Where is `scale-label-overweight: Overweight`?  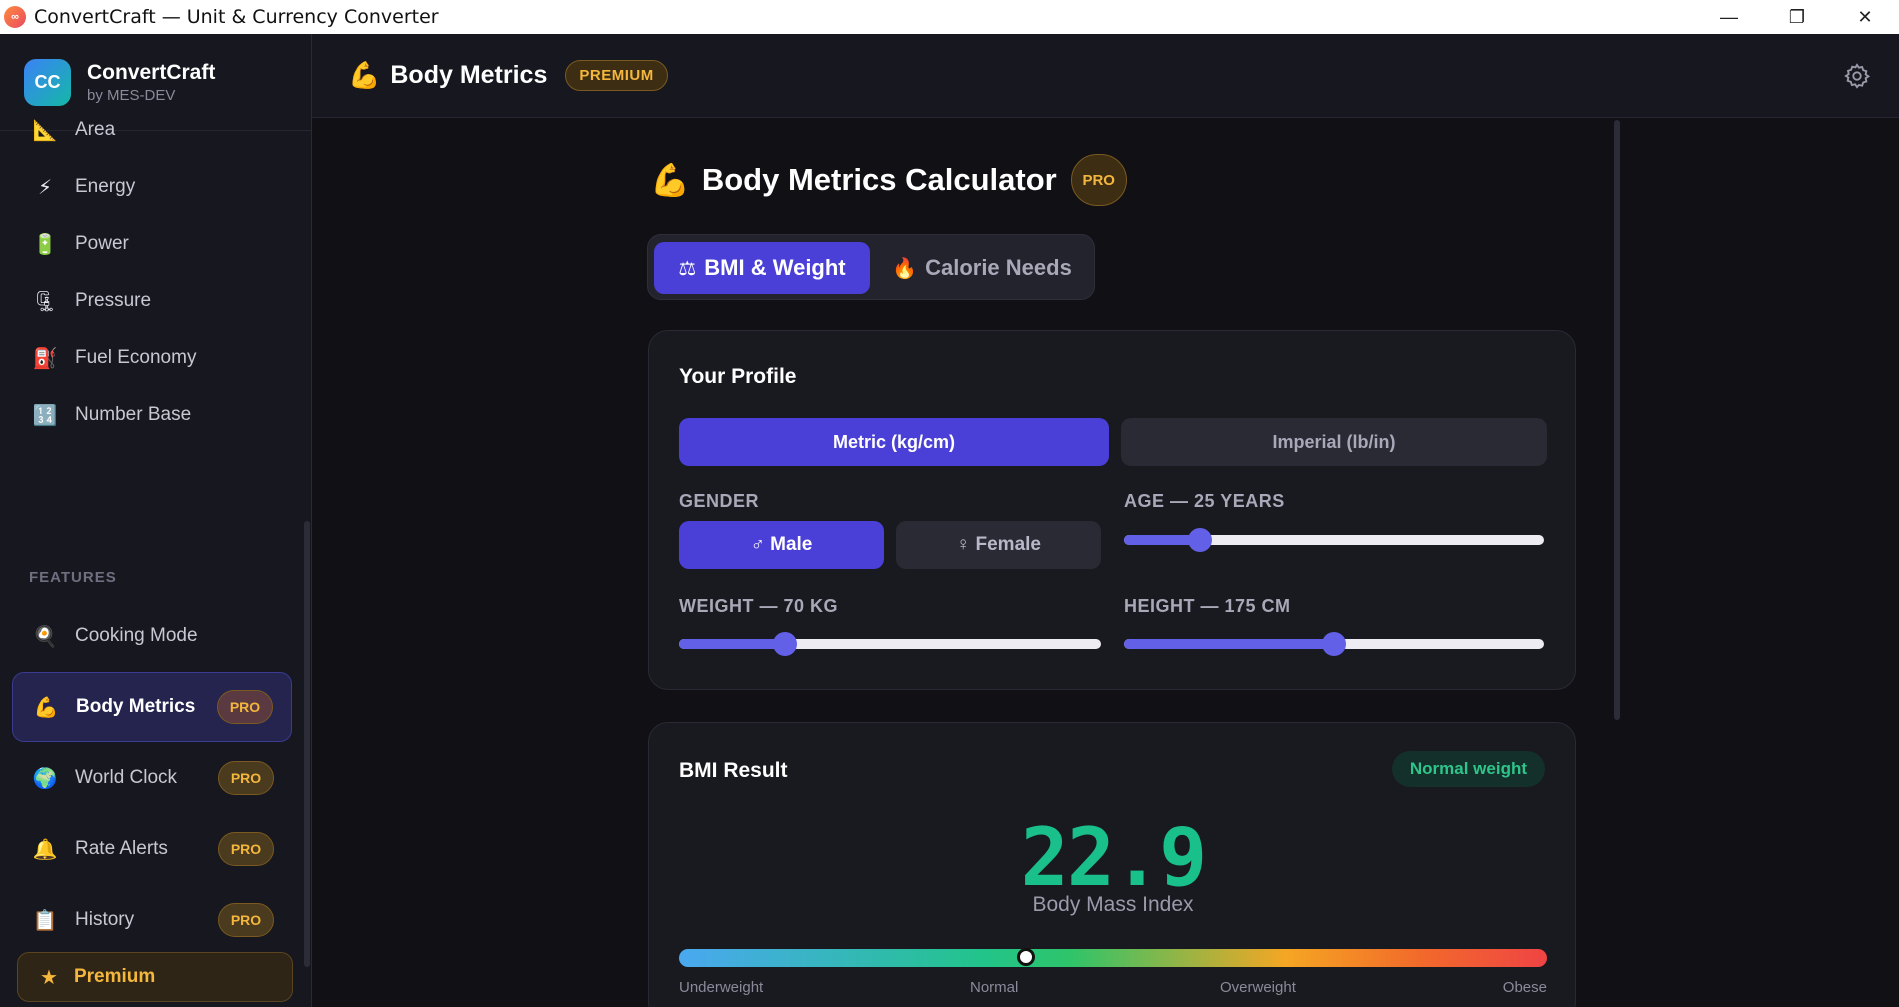 scale-label-overweight: Overweight is located at coordinates (1258, 987).